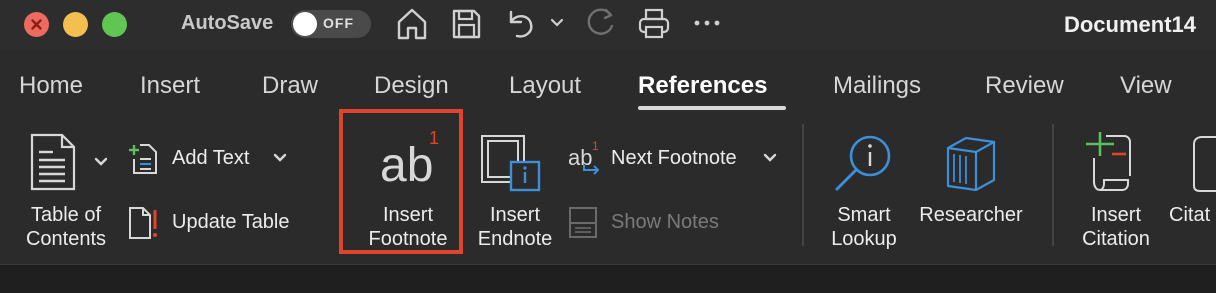 This screenshot has height=293, width=1216. I want to click on update-table-button: Update Table, so click(231, 222).